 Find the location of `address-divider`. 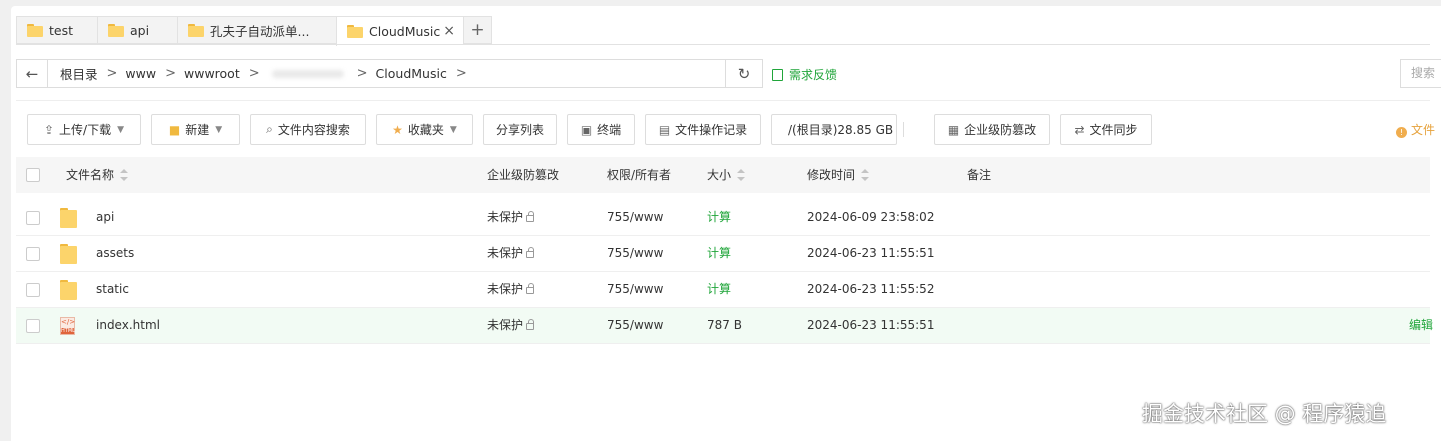

address-divider is located at coordinates (723, 100).